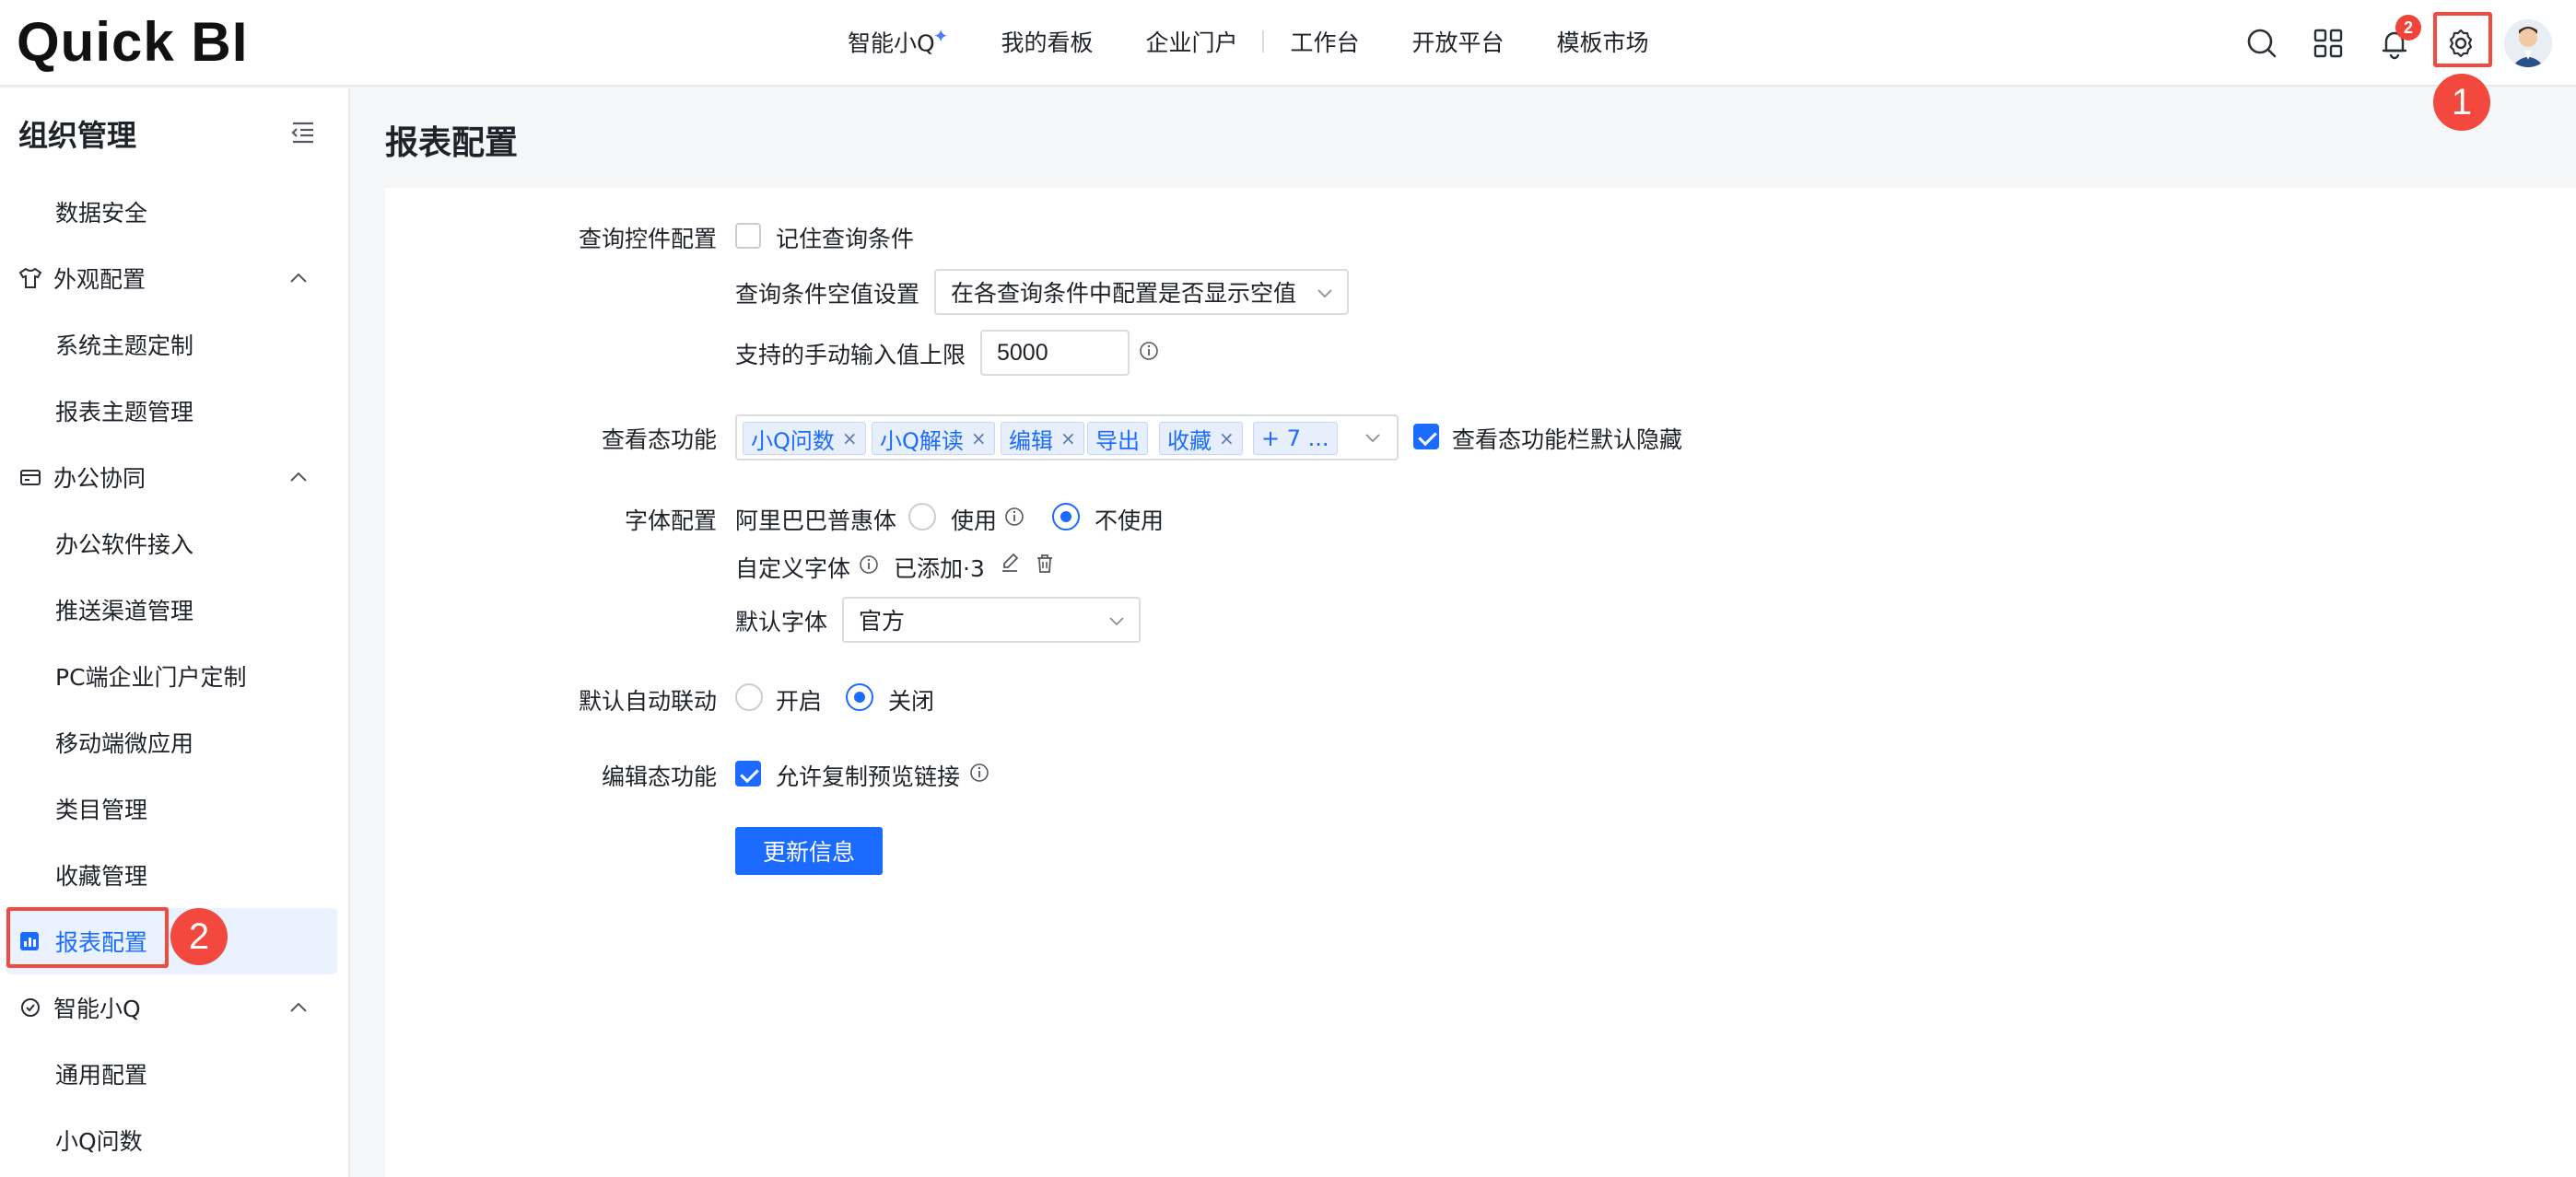  I want to click on sidebar-item-label: 通用配置, so click(101, 1075).